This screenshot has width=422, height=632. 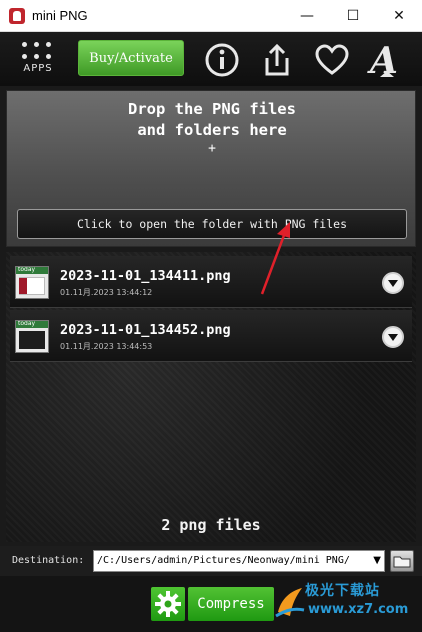 I want to click on info-icon, so click(x=222, y=60).